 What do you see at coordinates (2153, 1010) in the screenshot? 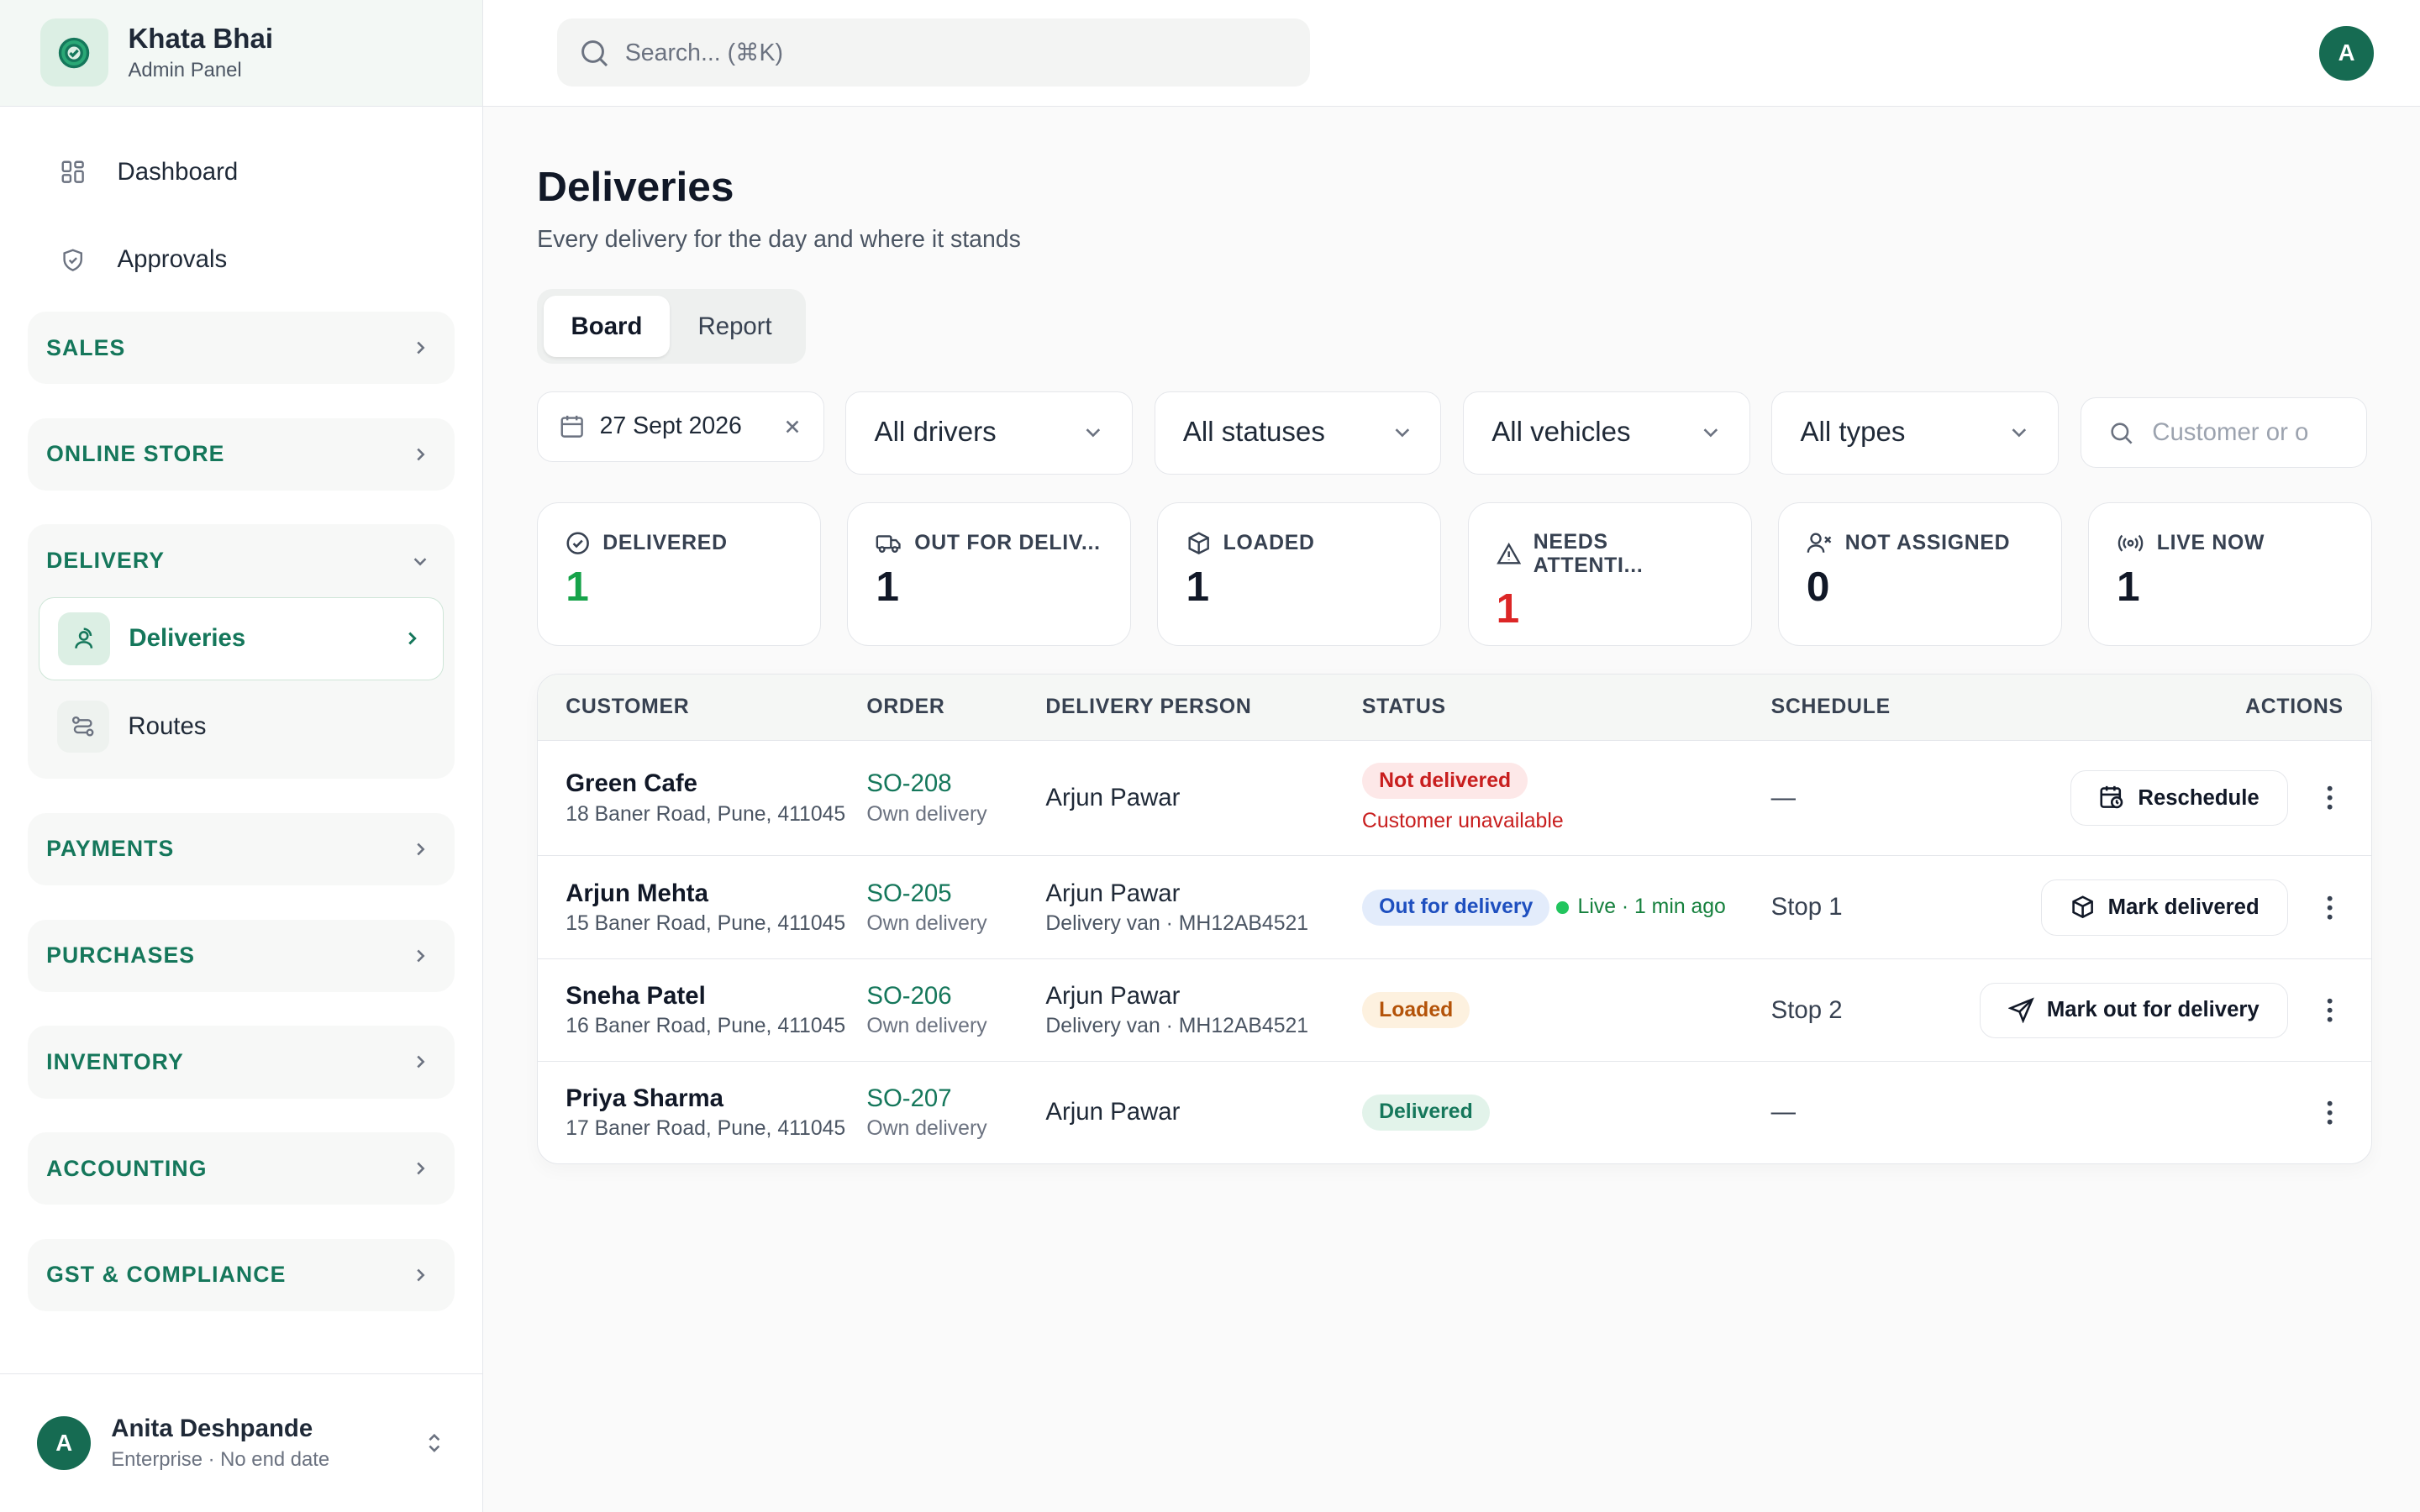
I see `mark-out-for-delivery-button-label: Mark out for delivery` at bounding box center [2153, 1010].